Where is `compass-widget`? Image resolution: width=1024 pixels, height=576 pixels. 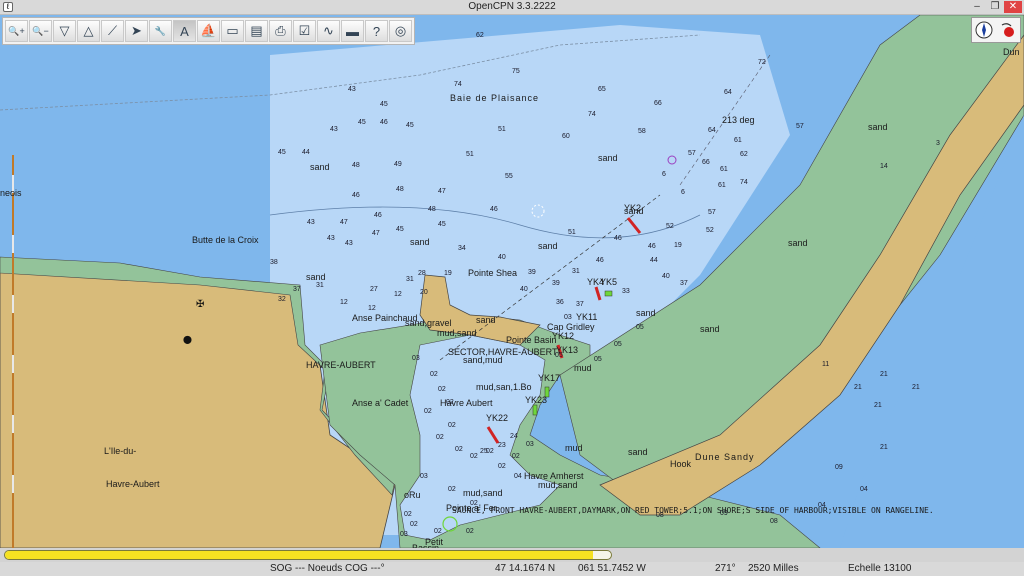 compass-widget is located at coordinates (996, 30).